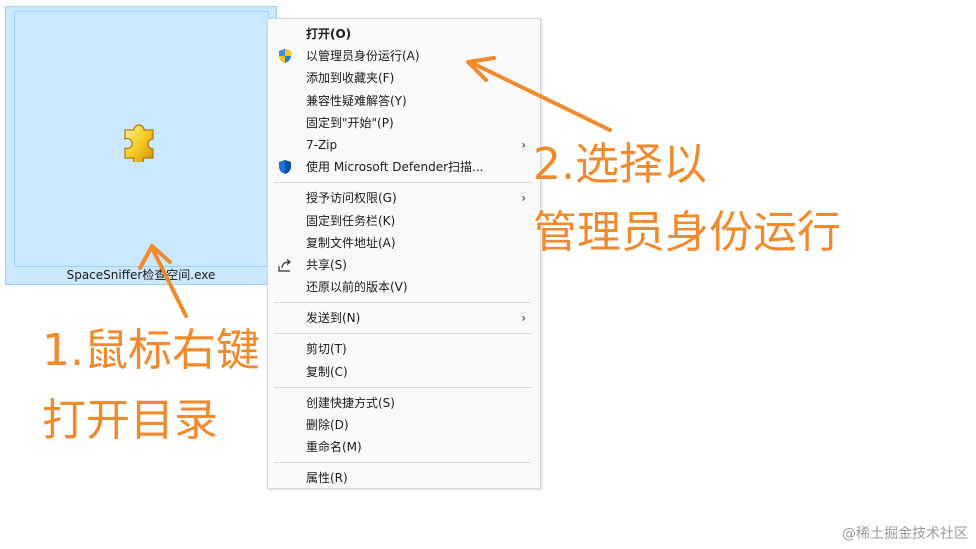  What do you see at coordinates (327, 425) in the screenshot?
I see `menu-item-label: 删除(D)` at bounding box center [327, 425].